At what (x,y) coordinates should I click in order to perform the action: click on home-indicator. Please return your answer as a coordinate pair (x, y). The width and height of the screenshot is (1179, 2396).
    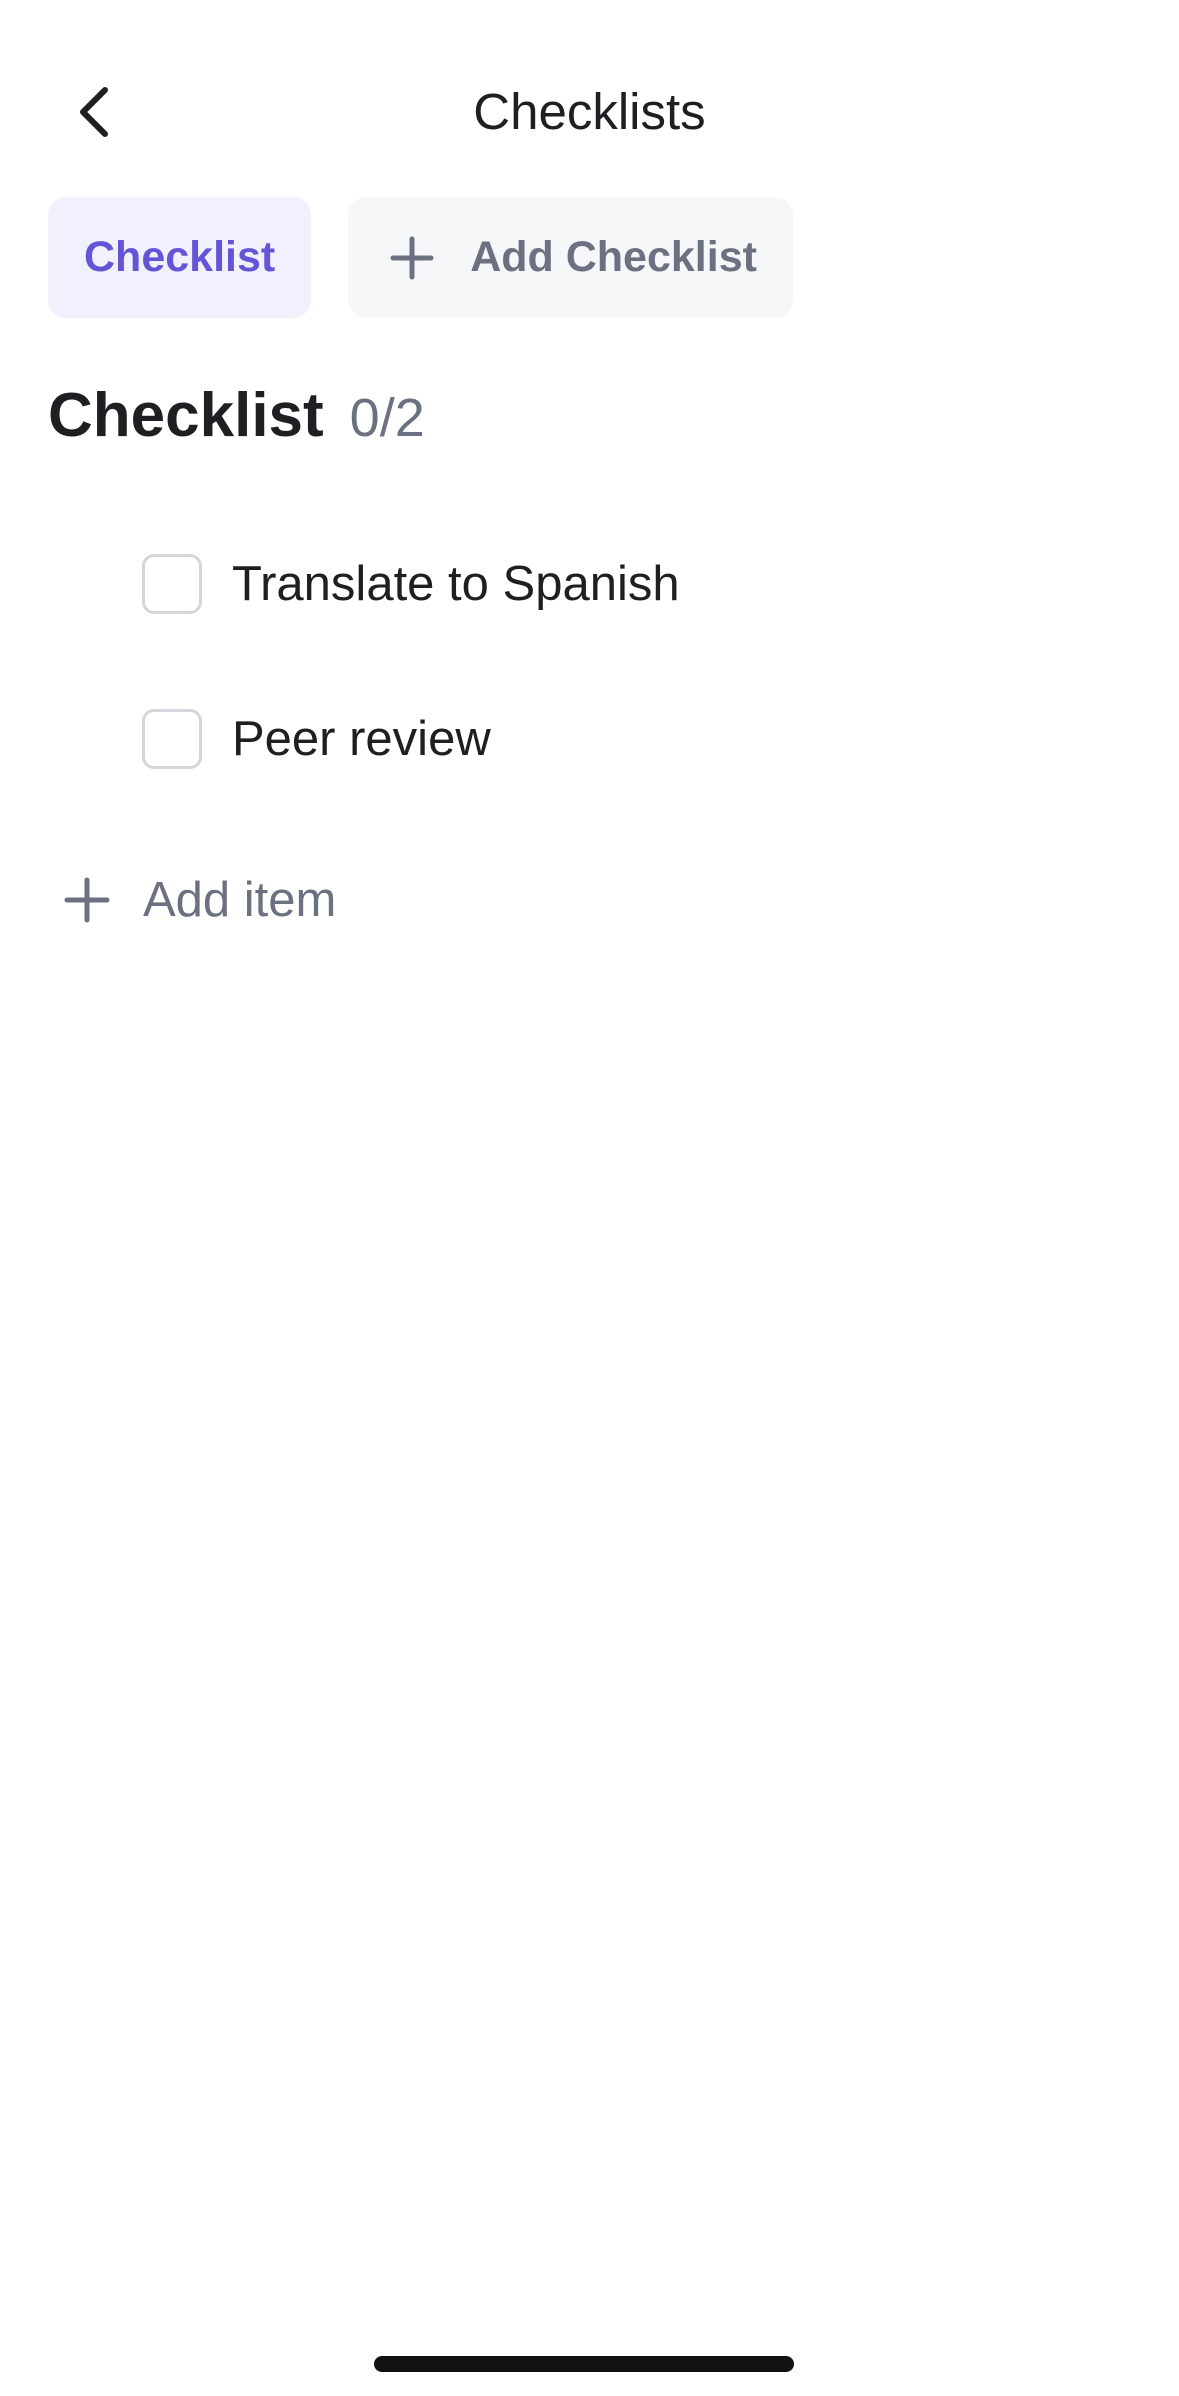
    Looking at the image, I should click on (584, 2364).